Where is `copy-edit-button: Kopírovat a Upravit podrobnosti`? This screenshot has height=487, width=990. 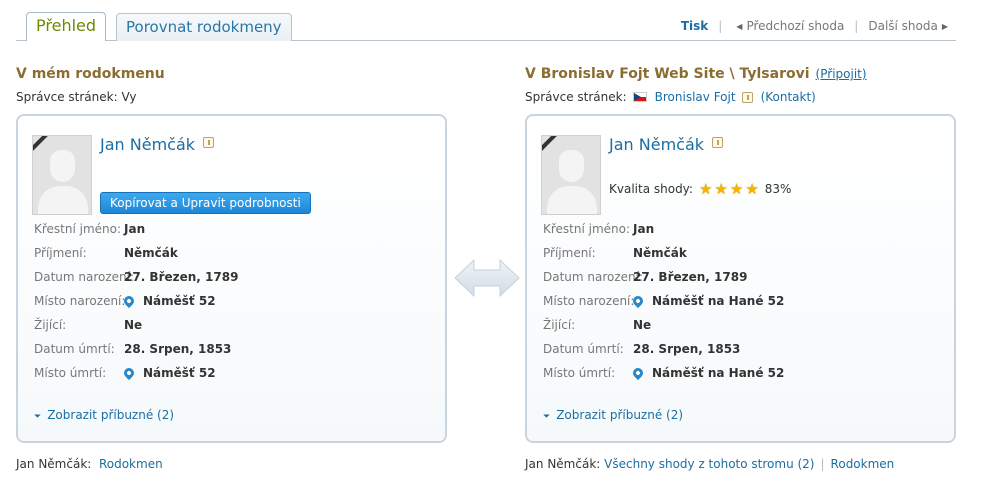 copy-edit-button: Kopírovat a Upravit podrobnosti is located at coordinates (205, 203).